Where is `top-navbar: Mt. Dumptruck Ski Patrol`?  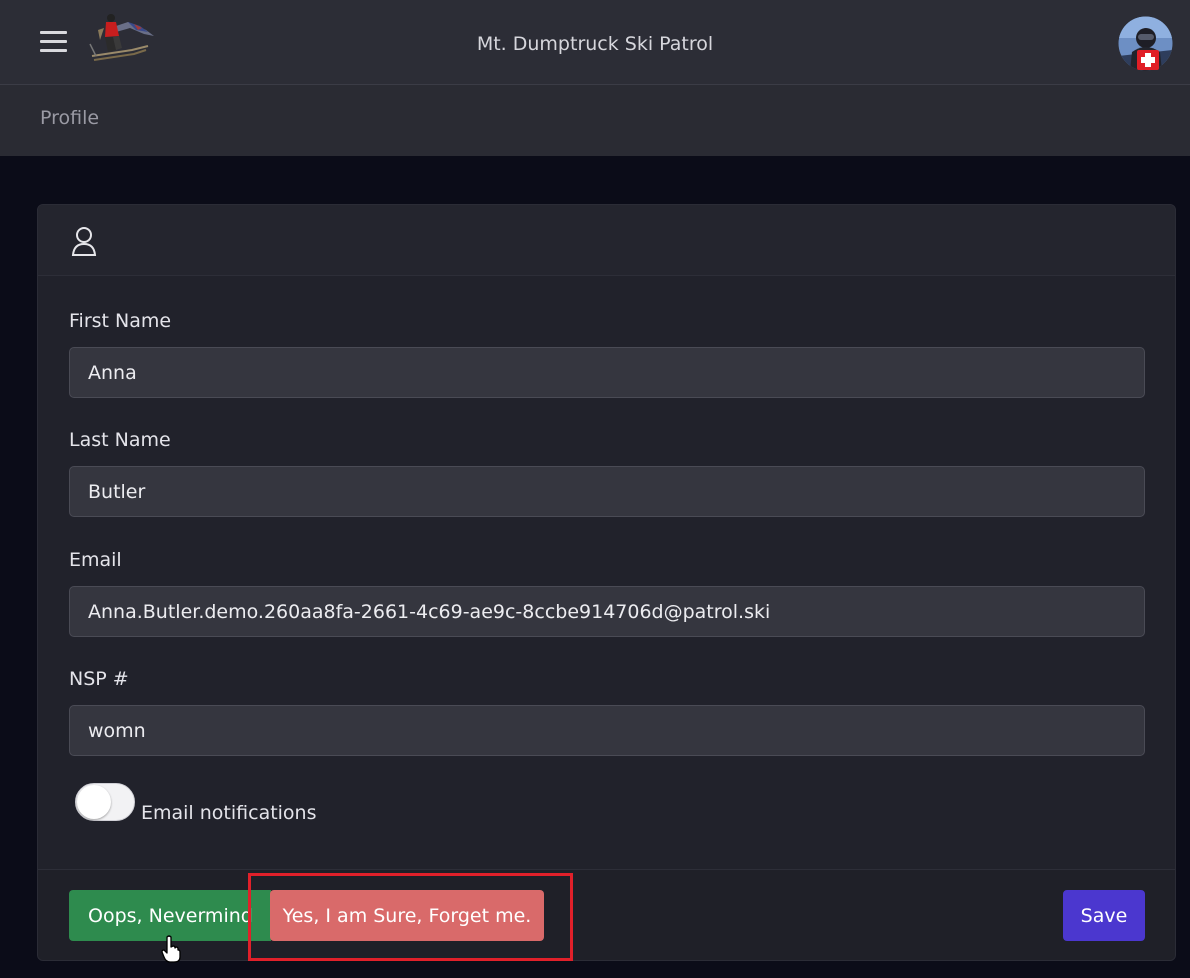 top-navbar: Mt. Dumptruck Ski Patrol is located at coordinates (595, 42).